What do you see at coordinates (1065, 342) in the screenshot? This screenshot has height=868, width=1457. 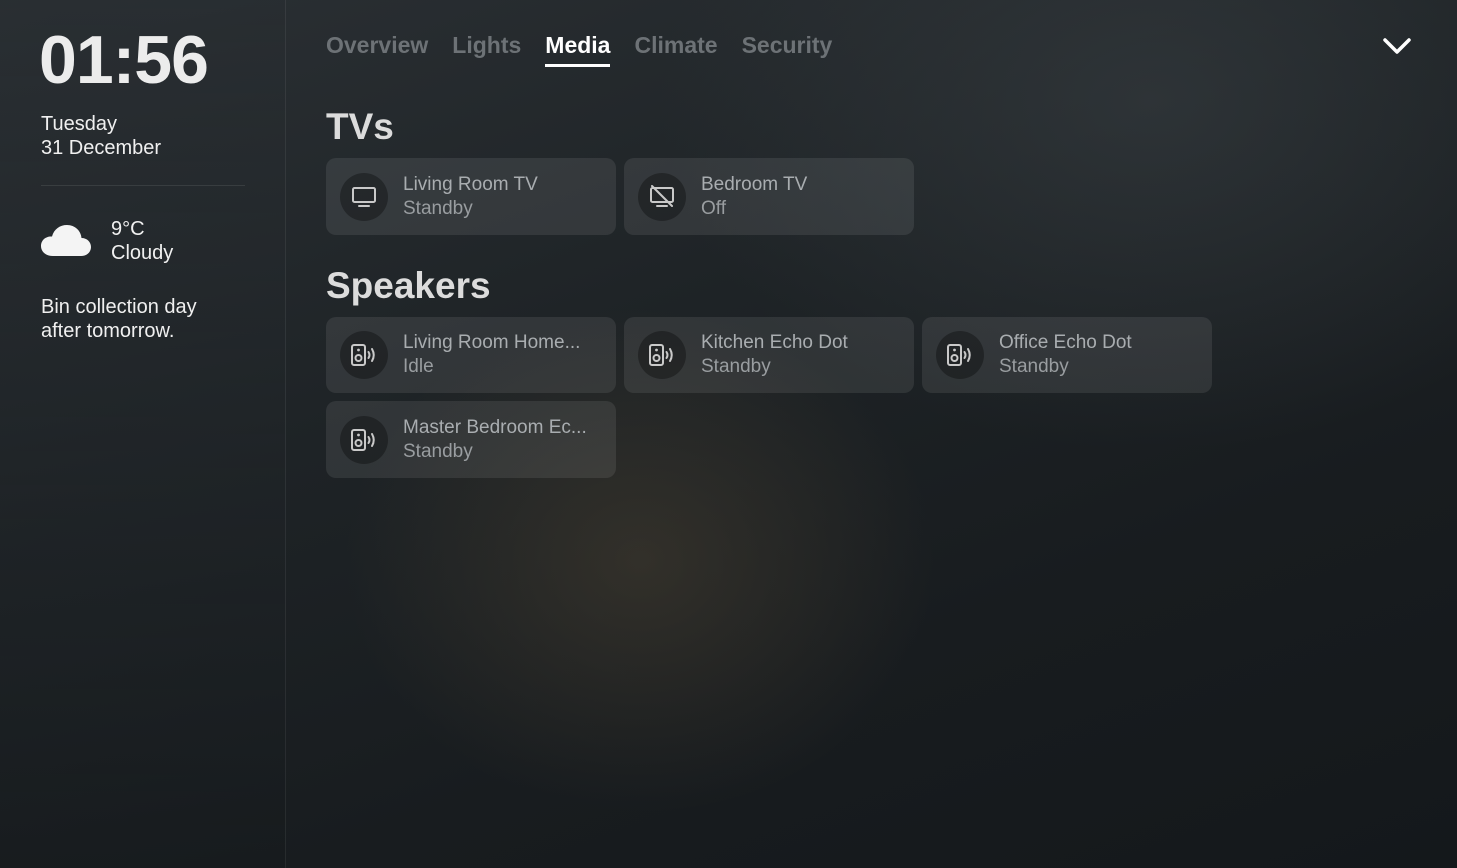 I see `device-name: Office Echo Dot` at bounding box center [1065, 342].